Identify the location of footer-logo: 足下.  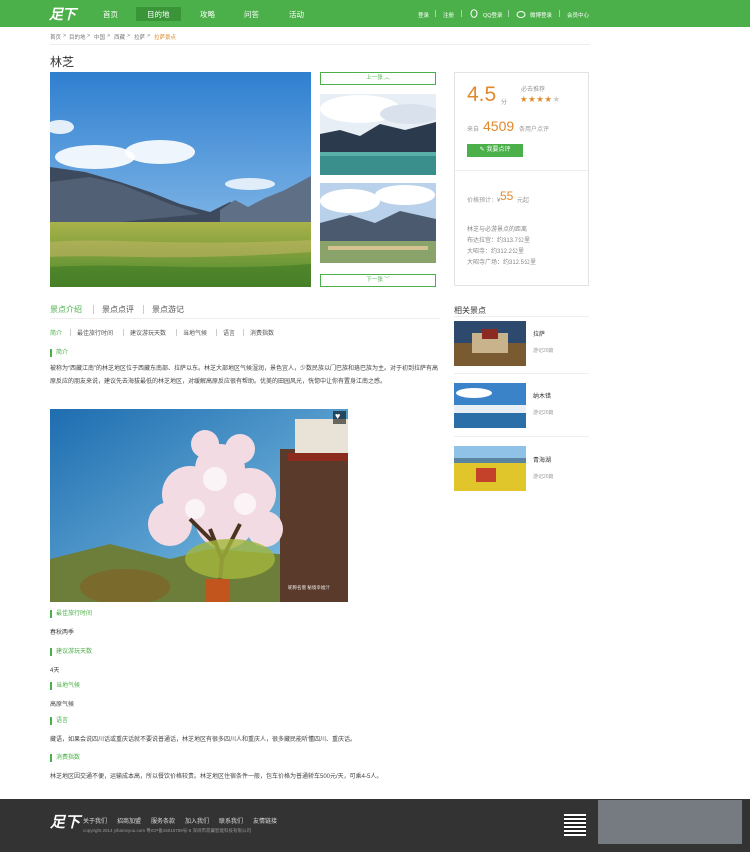
(65, 822).